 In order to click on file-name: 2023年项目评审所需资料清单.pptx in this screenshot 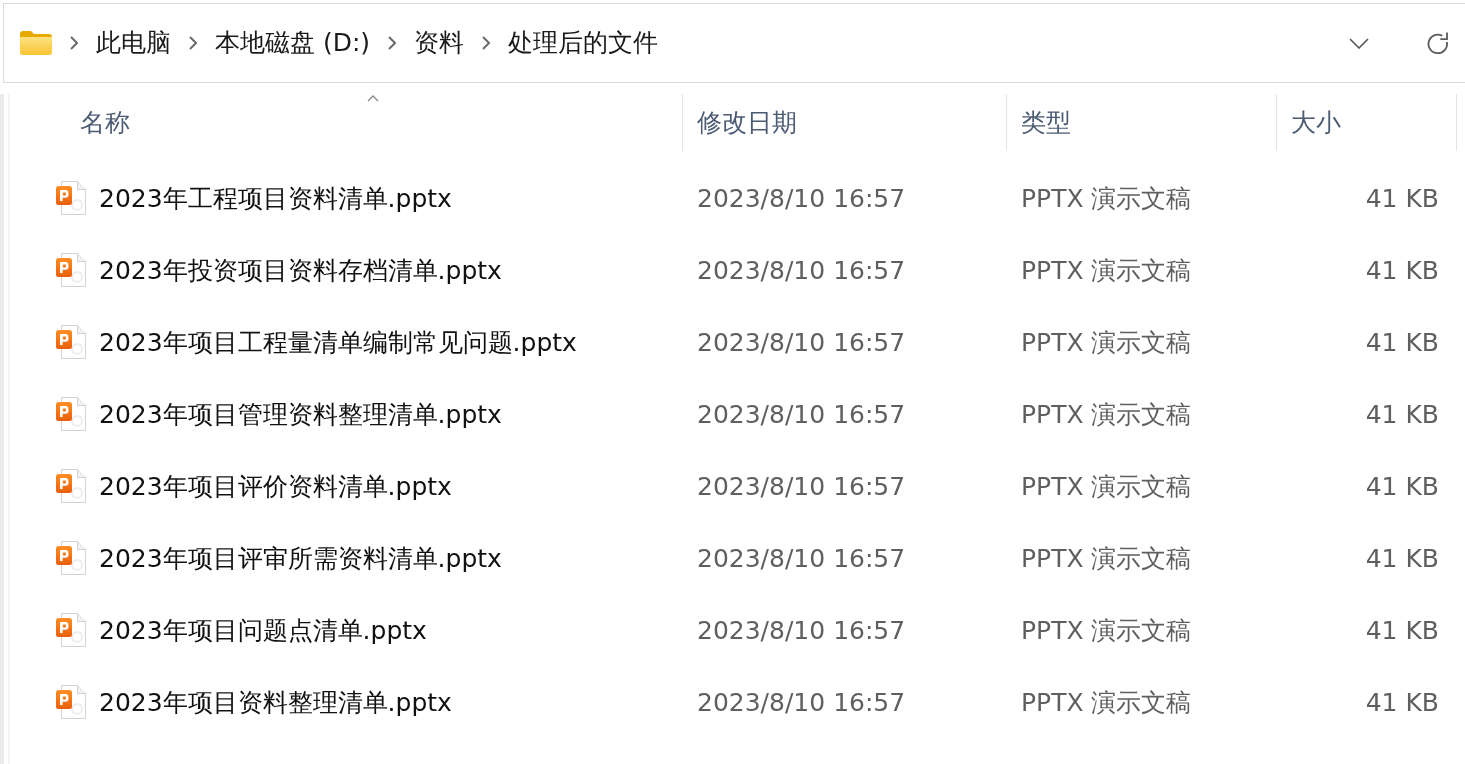, I will do `click(300, 558)`.